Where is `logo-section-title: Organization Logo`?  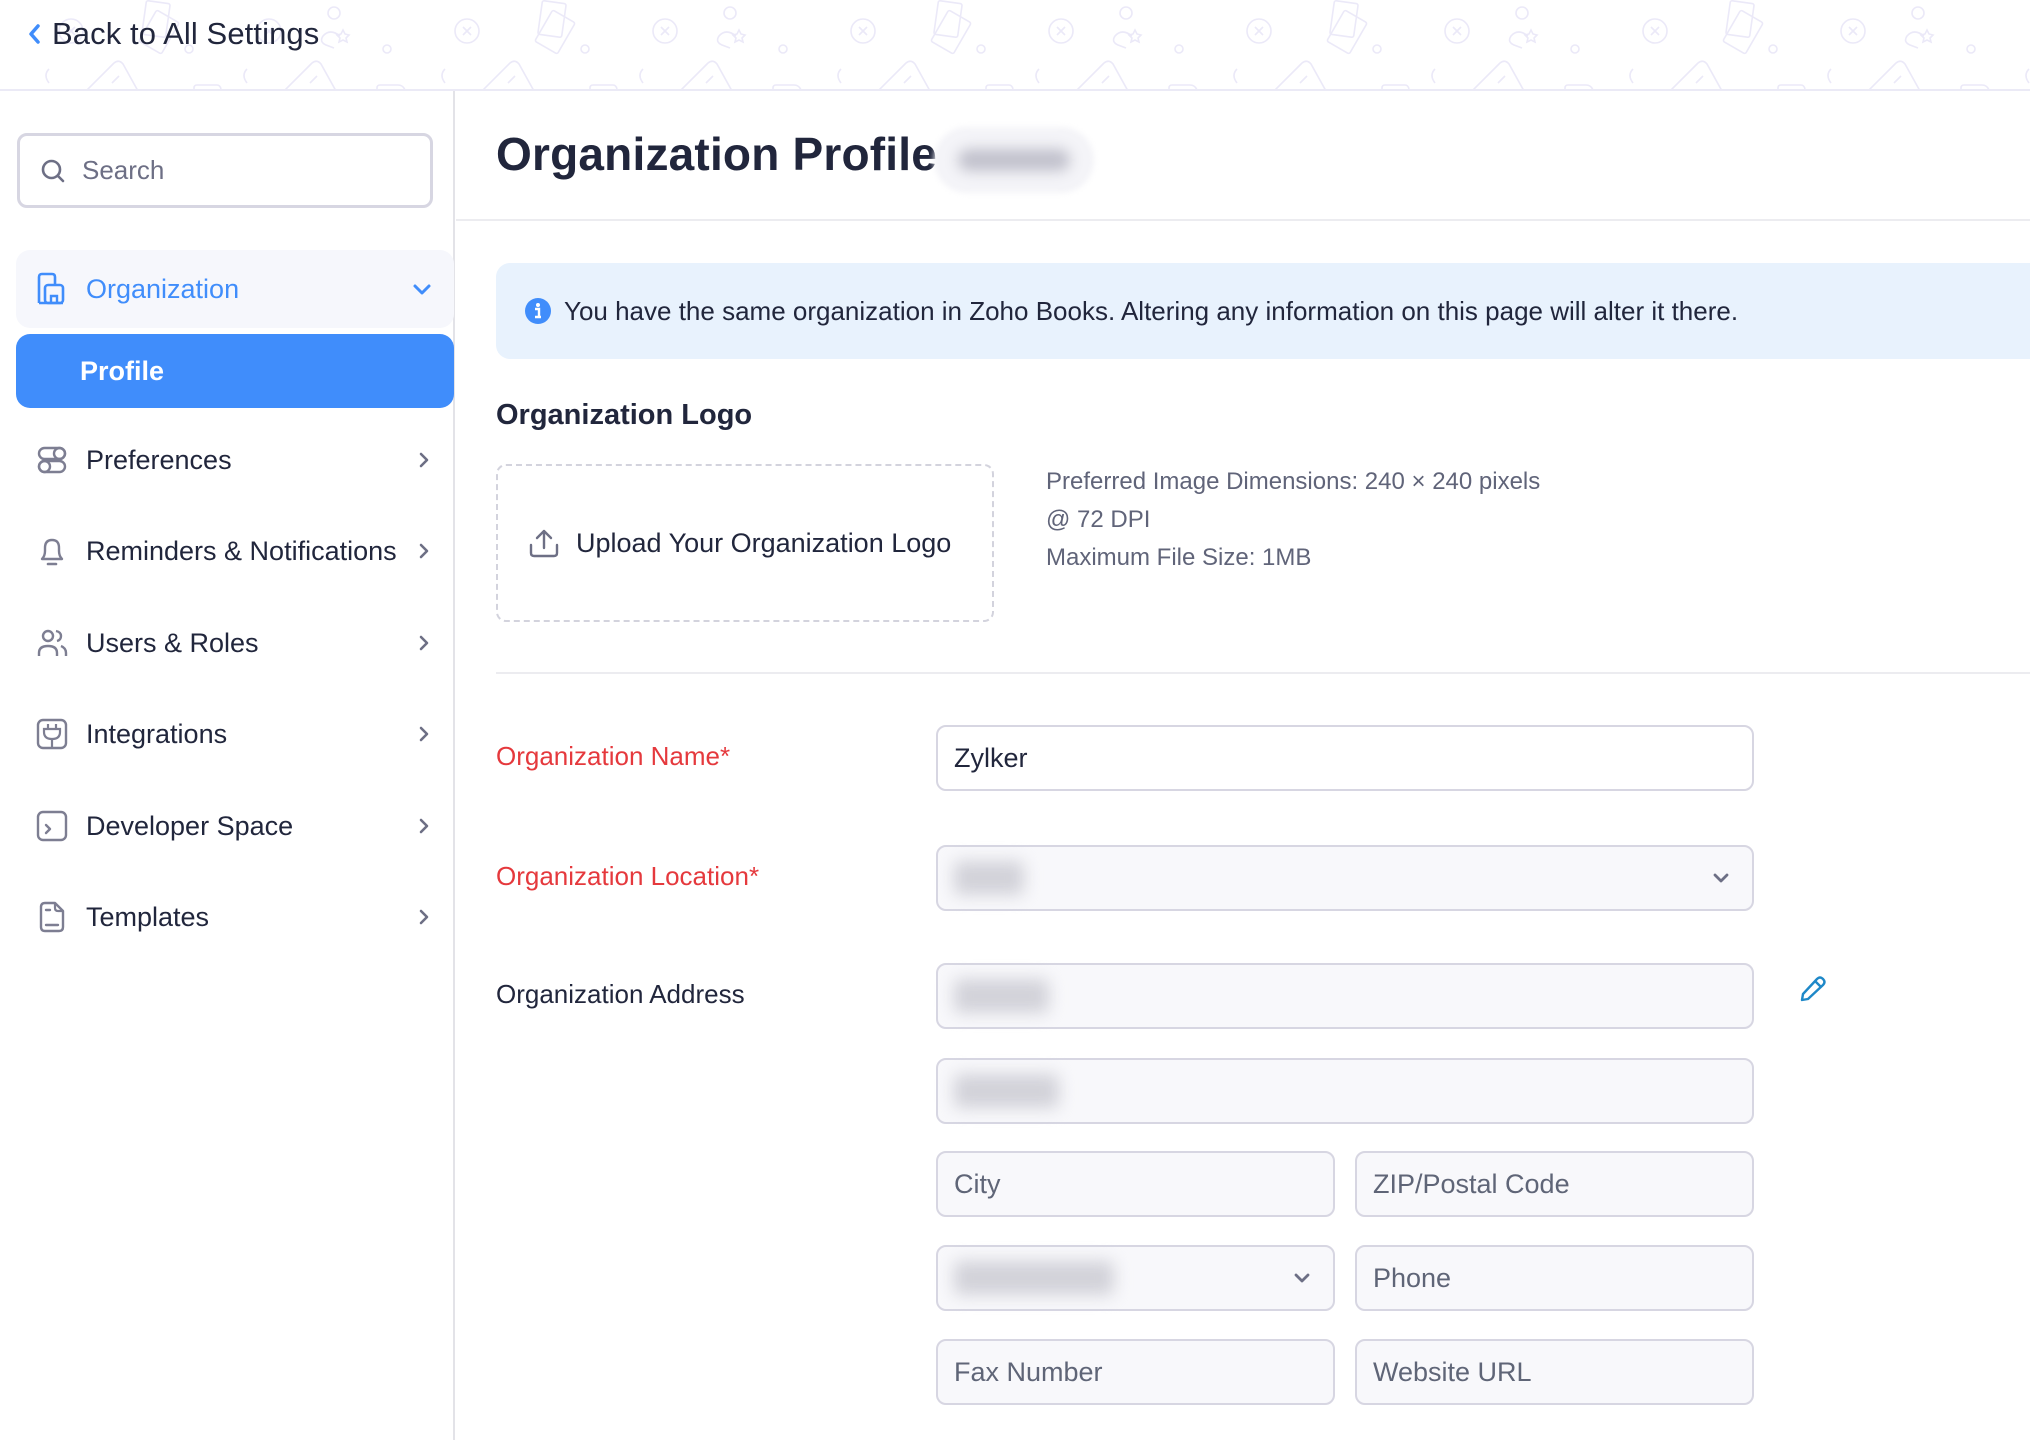
logo-section-title: Organization Logo is located at coordinates (624, 415).